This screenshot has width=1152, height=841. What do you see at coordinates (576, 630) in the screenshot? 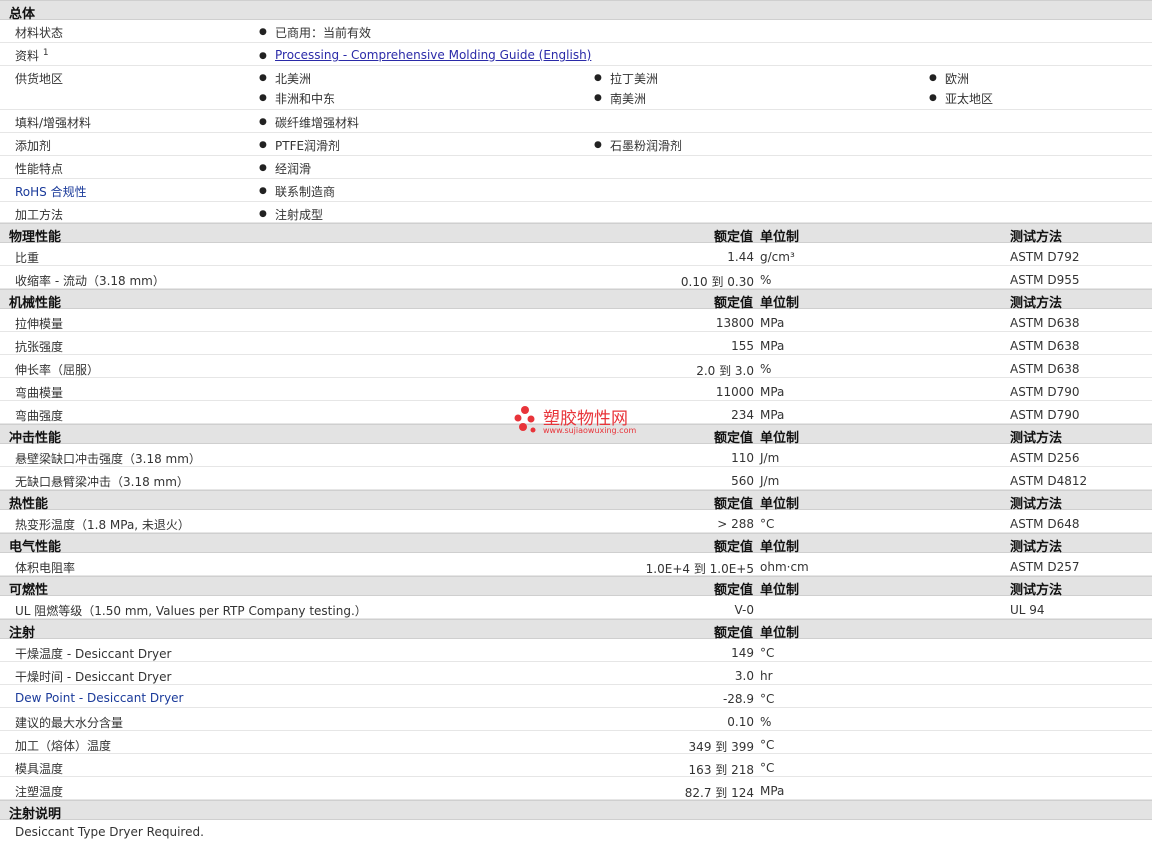
I see `section-header-injection: 注射 额定值 单位制` at bounding box center [576, 630].